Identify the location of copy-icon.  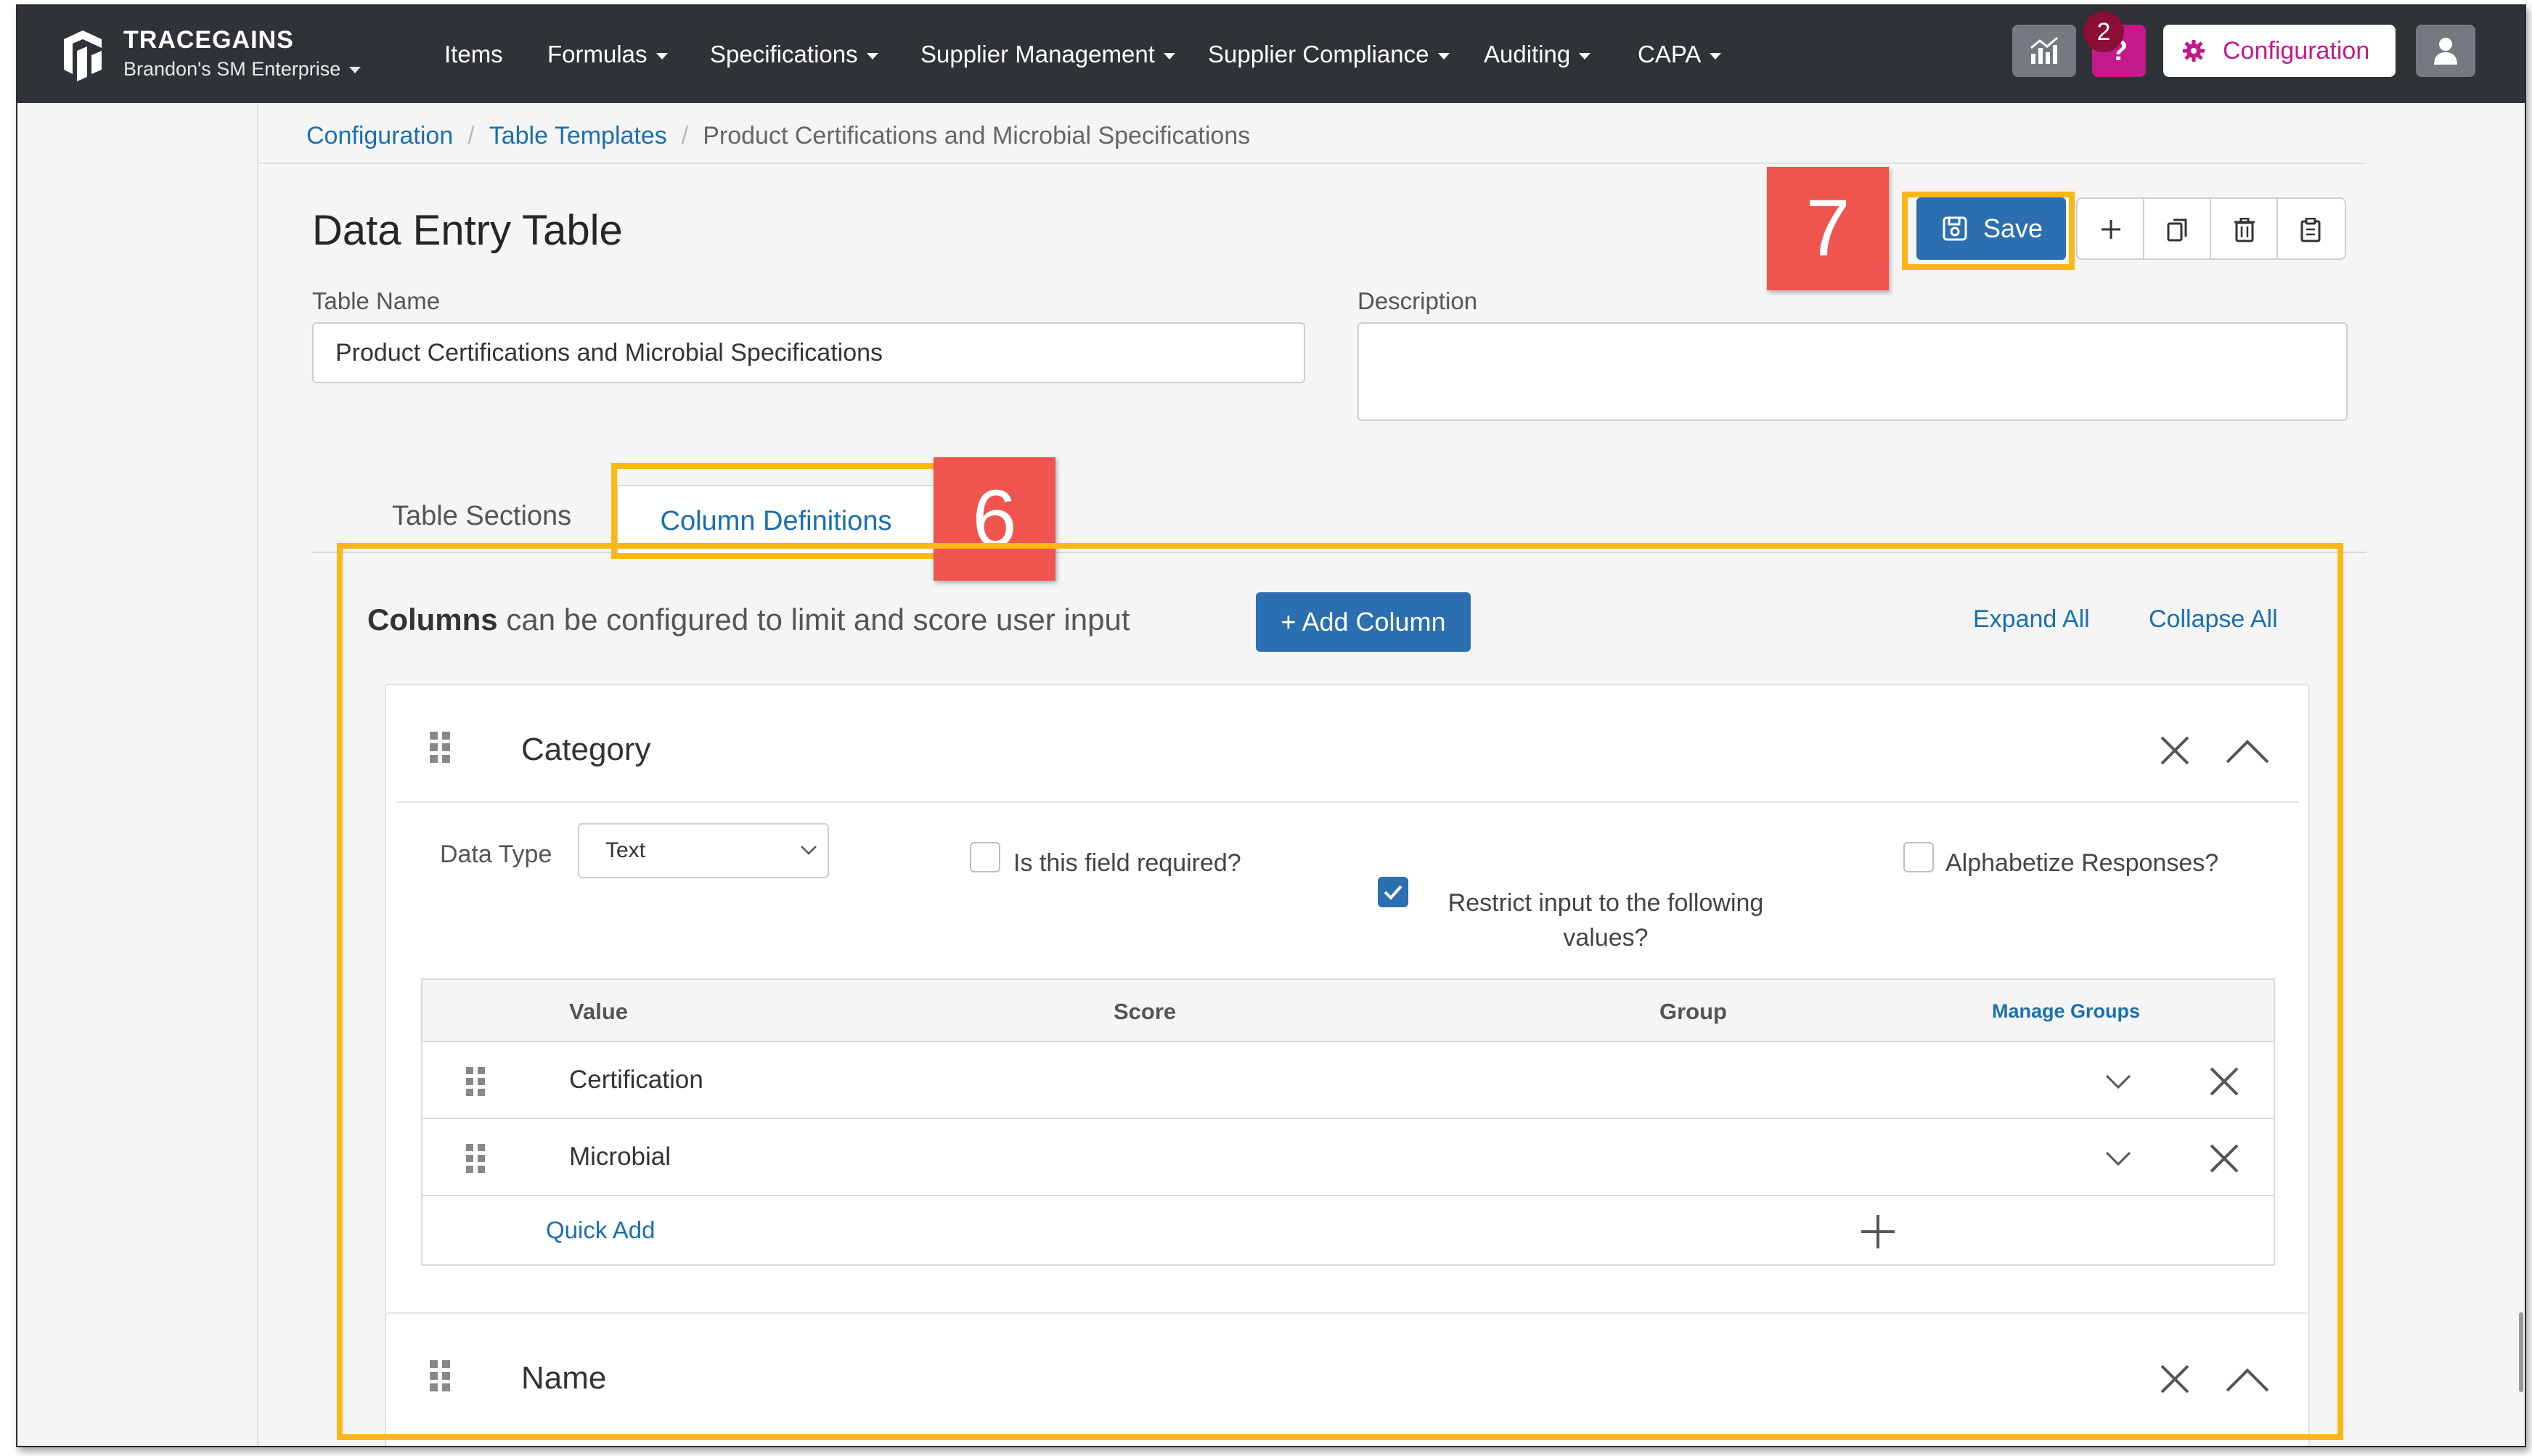
(2177, 230).